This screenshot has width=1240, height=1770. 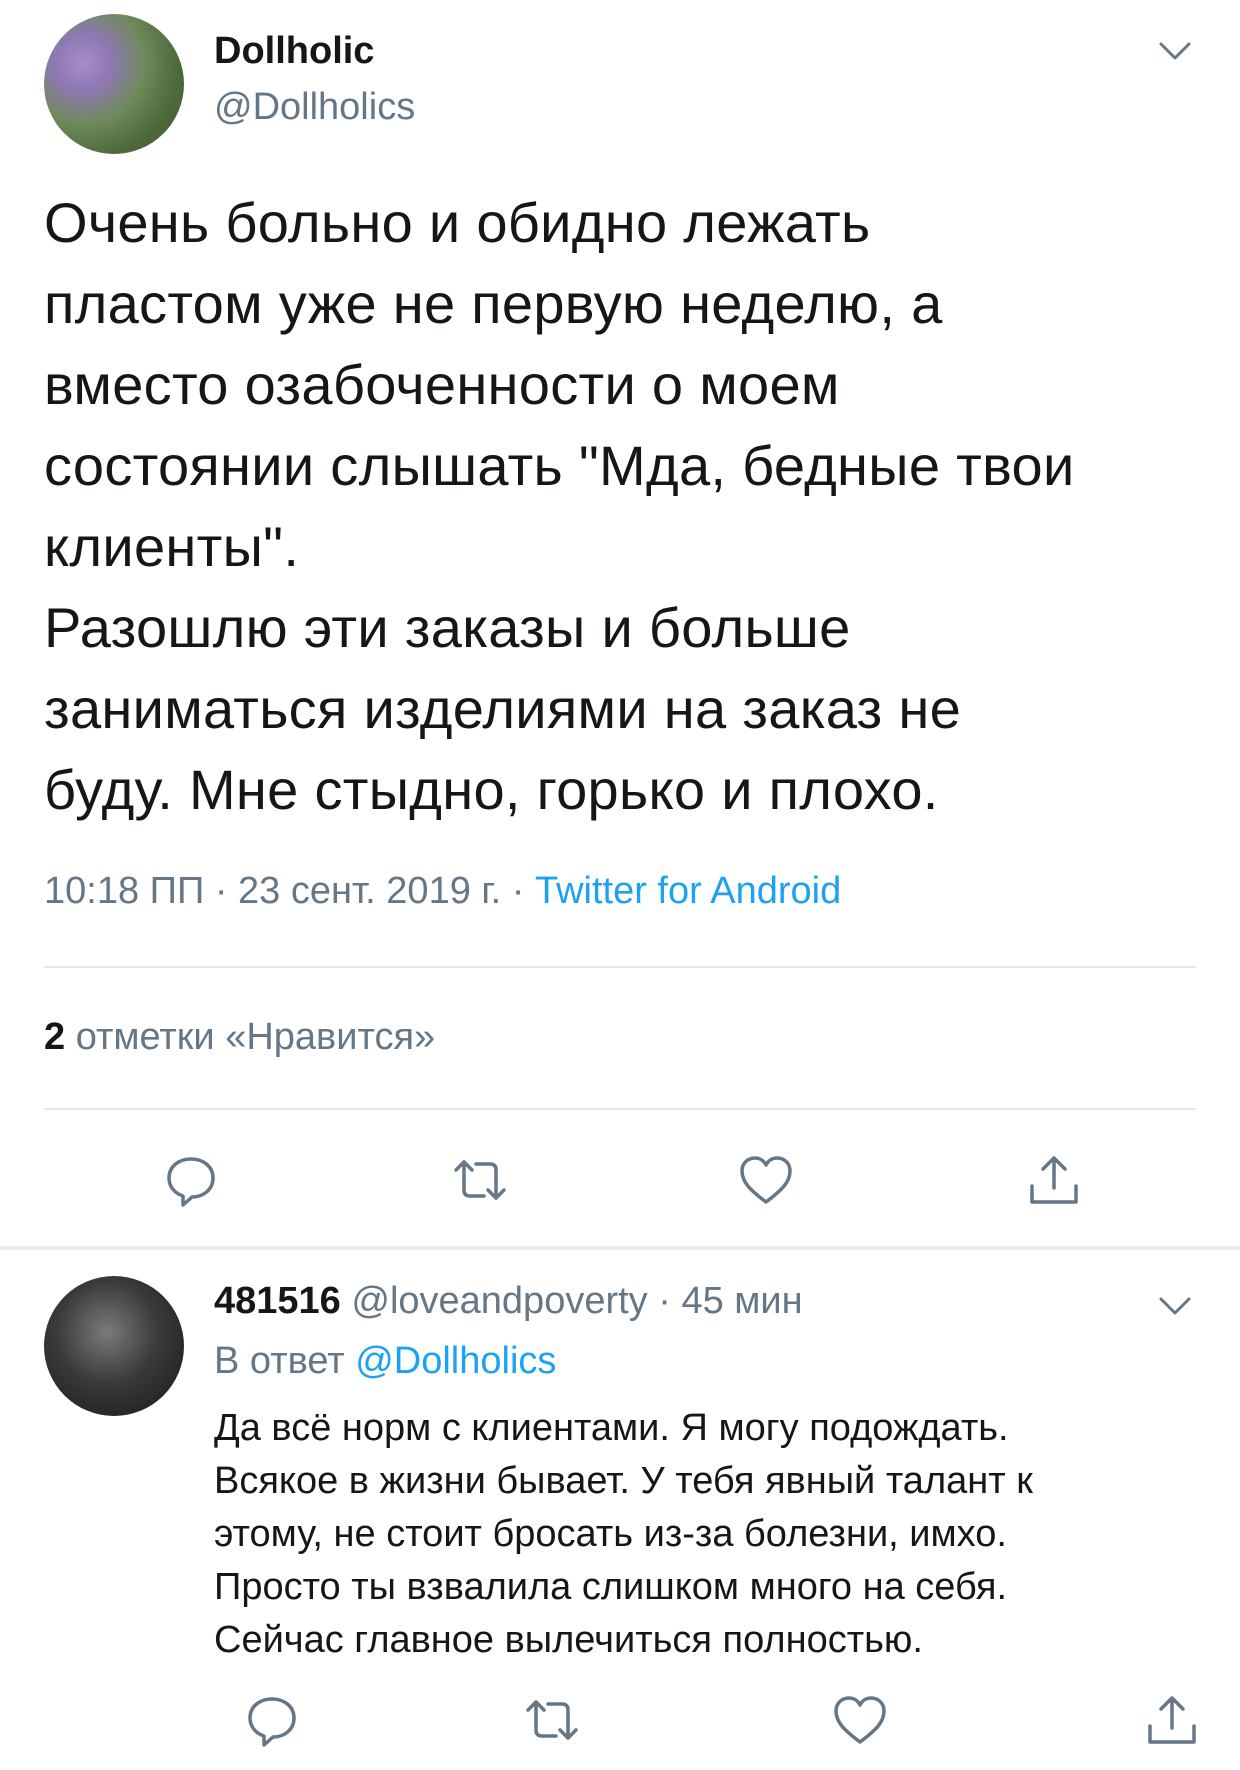 I want to click on reply-like-button, so click(x=860, y=1720).